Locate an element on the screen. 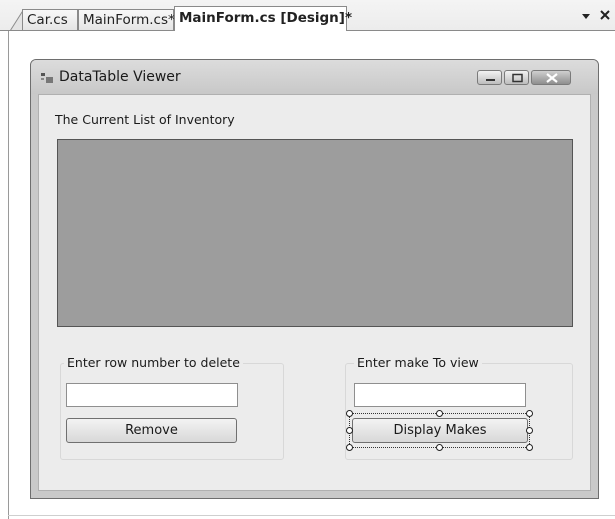 This screenshot has height=519, width=615. app-icon is located at coordinates (47, 78).